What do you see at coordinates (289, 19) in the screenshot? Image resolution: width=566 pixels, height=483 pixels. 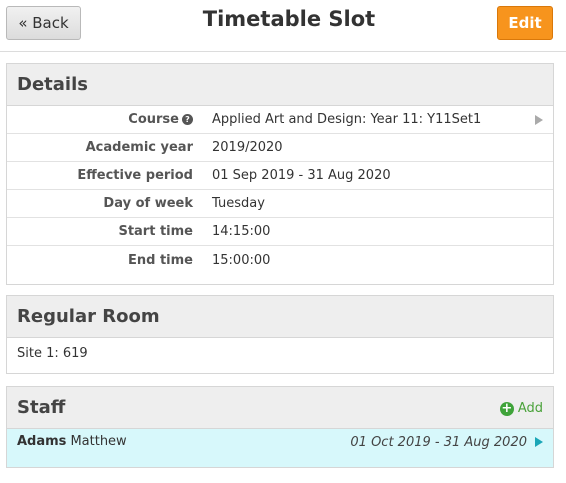 I see `page-title: Timetable Slot` at bounding box center [289, 19].